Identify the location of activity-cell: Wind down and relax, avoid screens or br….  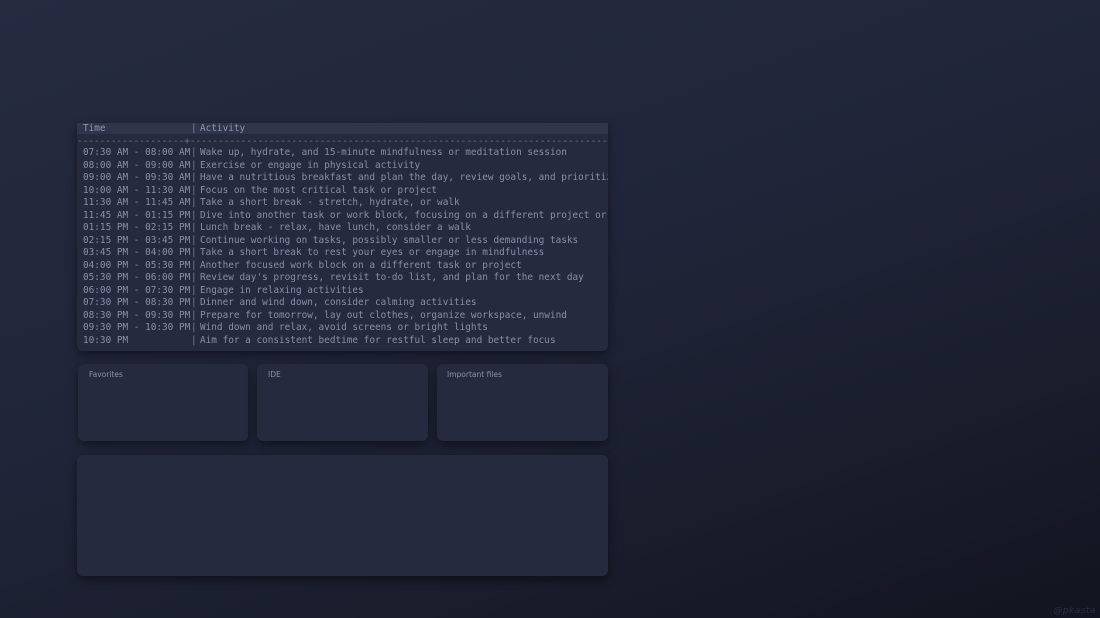
(344, 327).